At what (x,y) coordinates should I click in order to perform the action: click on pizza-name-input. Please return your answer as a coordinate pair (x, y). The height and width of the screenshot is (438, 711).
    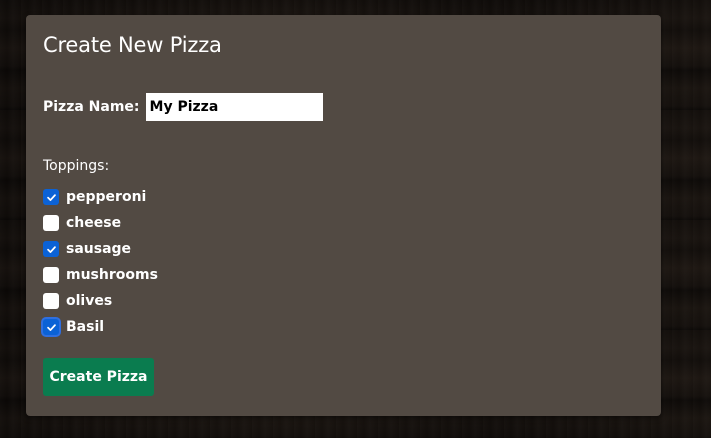
    Looking at the image, I should click on (234, 107).